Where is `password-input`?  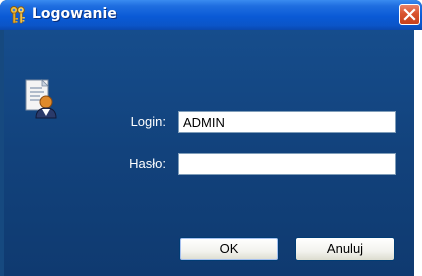
password-input is located at coordinates (287, 164).